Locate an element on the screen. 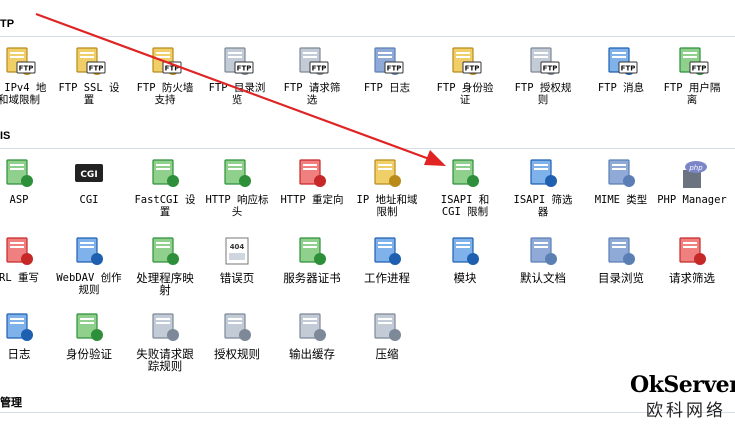 The height and width of the screenshot is (435, 735). feature-label: 身份验证 is located at coordinates (89, 354).